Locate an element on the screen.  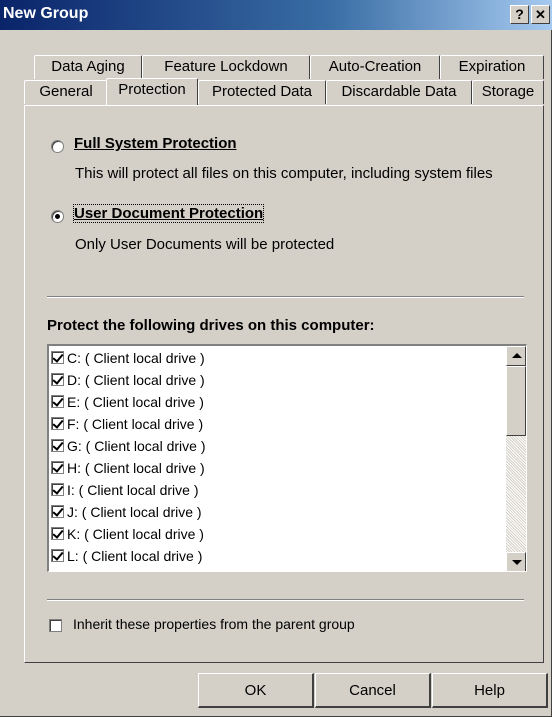
radio-selected-dot is located at coordinates (57, 216).